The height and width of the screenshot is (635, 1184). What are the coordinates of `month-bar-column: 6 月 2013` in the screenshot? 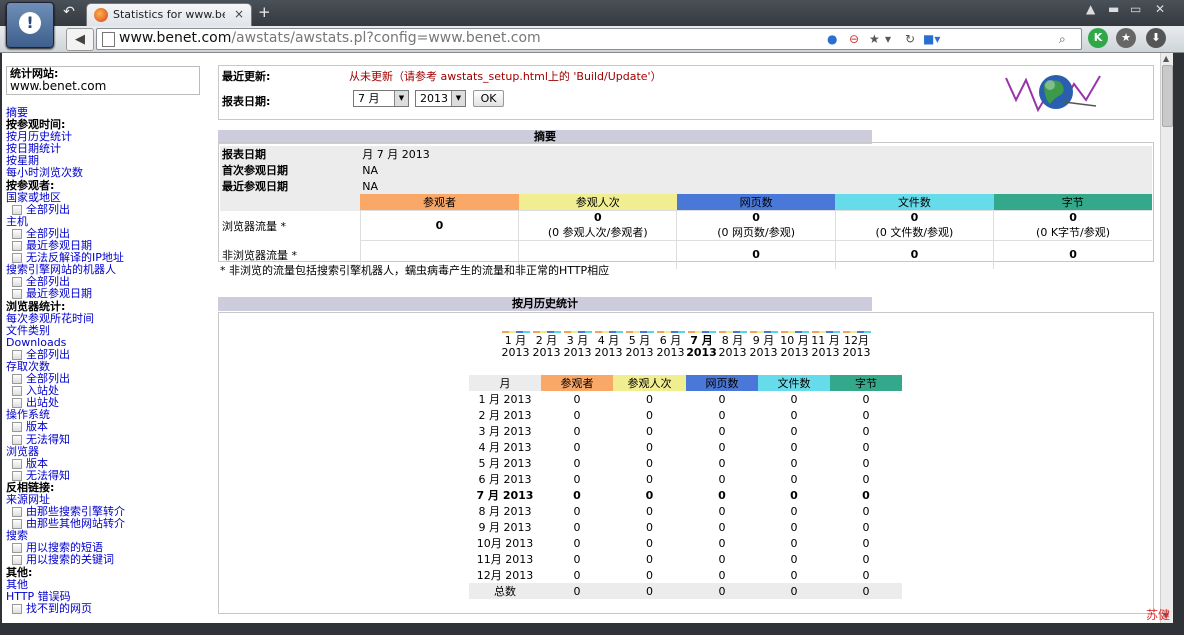 It's located at (670, 345).